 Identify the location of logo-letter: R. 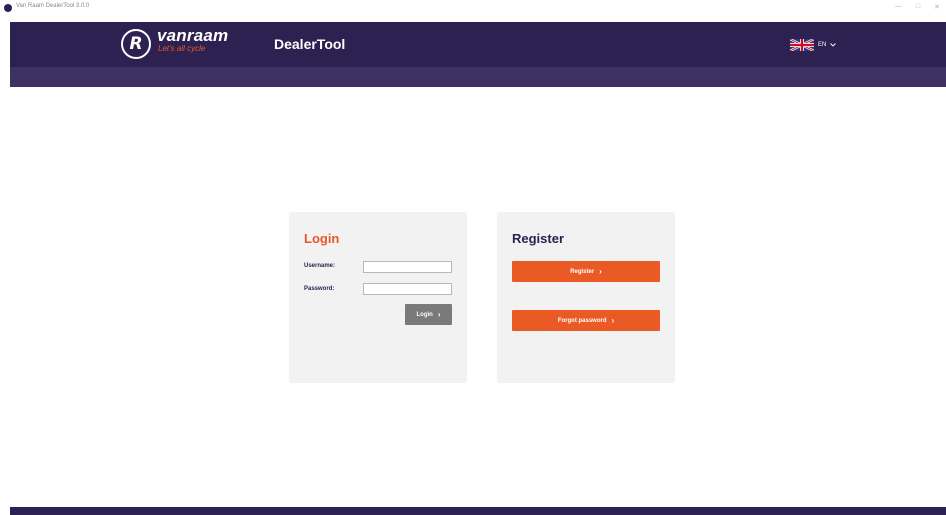
(136, 44).